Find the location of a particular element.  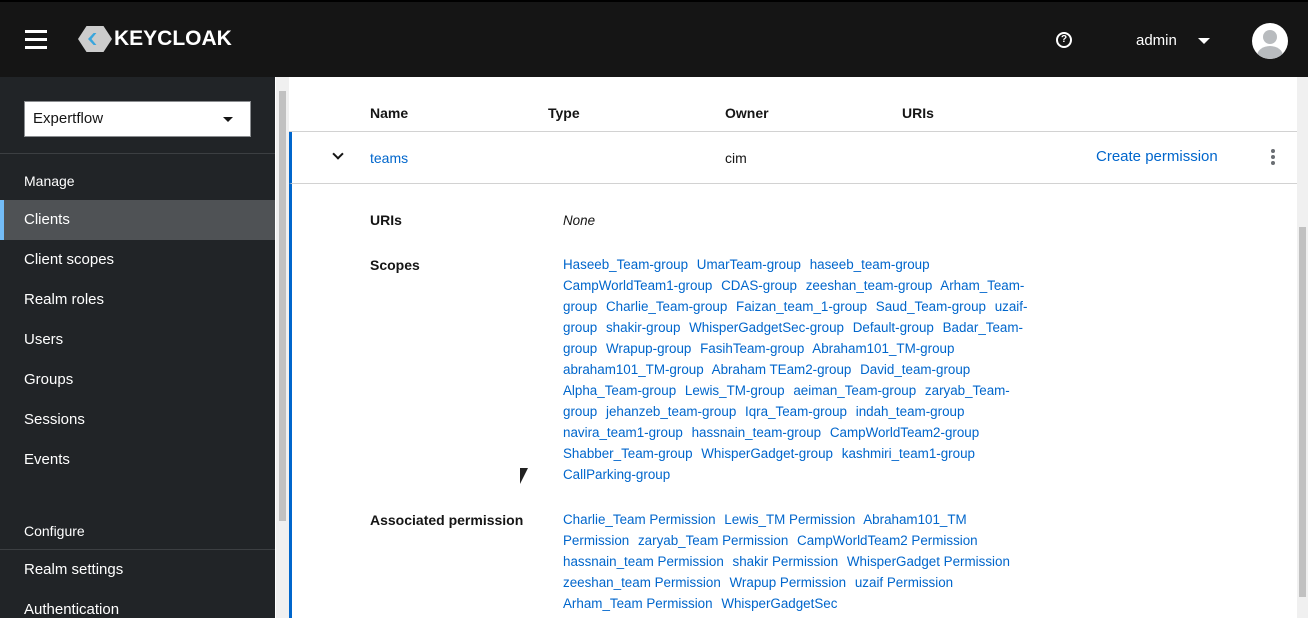

scopes-label: Scopes is located at coordinates (395, 265).